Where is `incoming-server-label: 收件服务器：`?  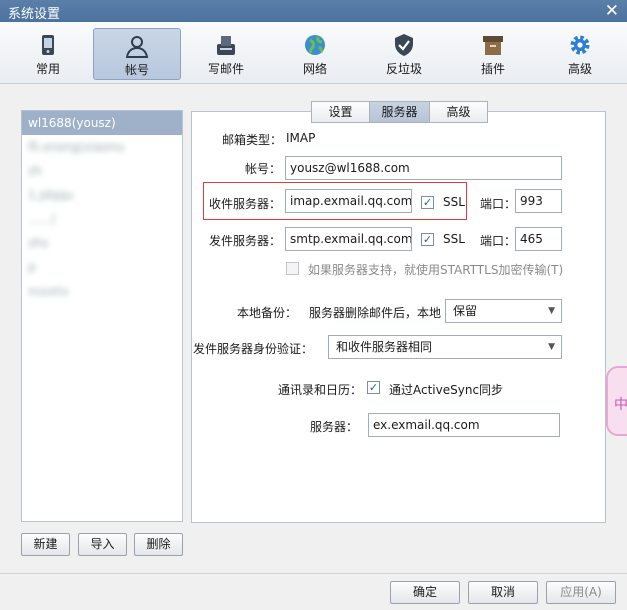
incoming-server-label: 收件服务器： is located at coordinates (245, 204).